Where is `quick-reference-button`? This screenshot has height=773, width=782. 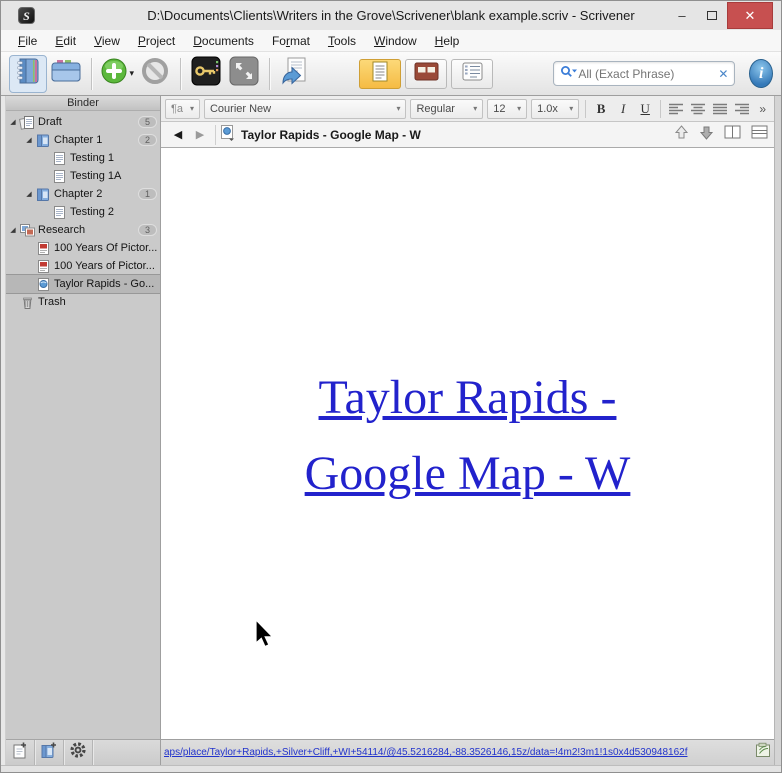 quick-reference-button is located at coordinates (294, 74).